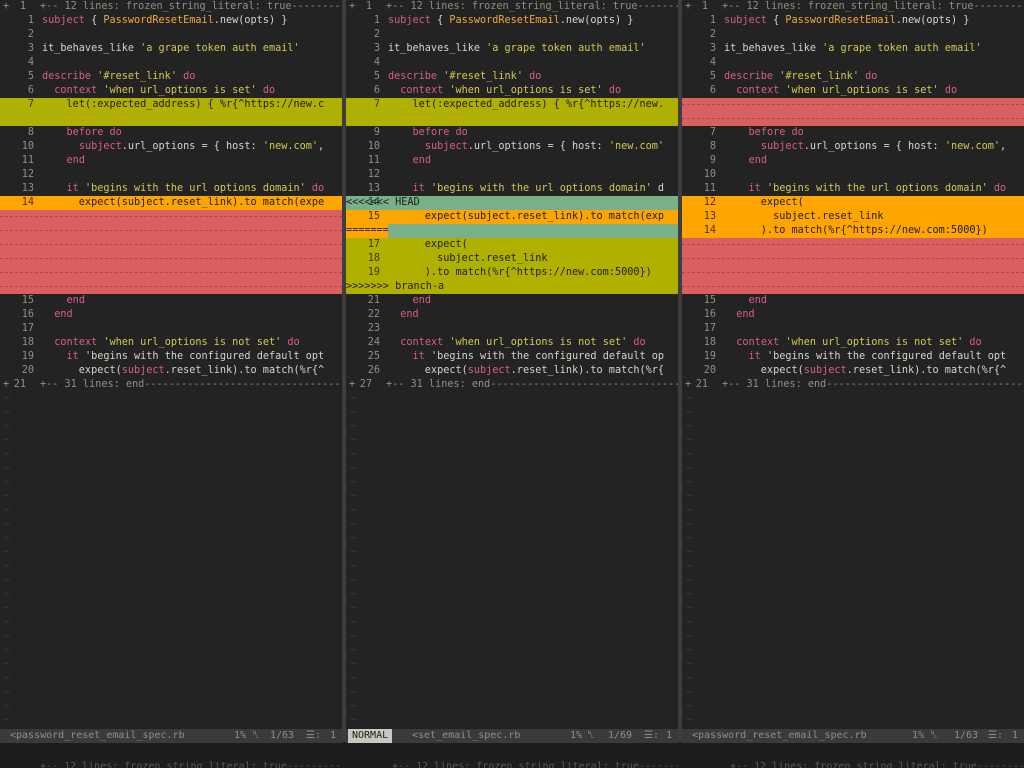 Image resolution: width=1024 pixels, height=768 pixels. I want to click on code-line: 8 before do, so click(171, 133).